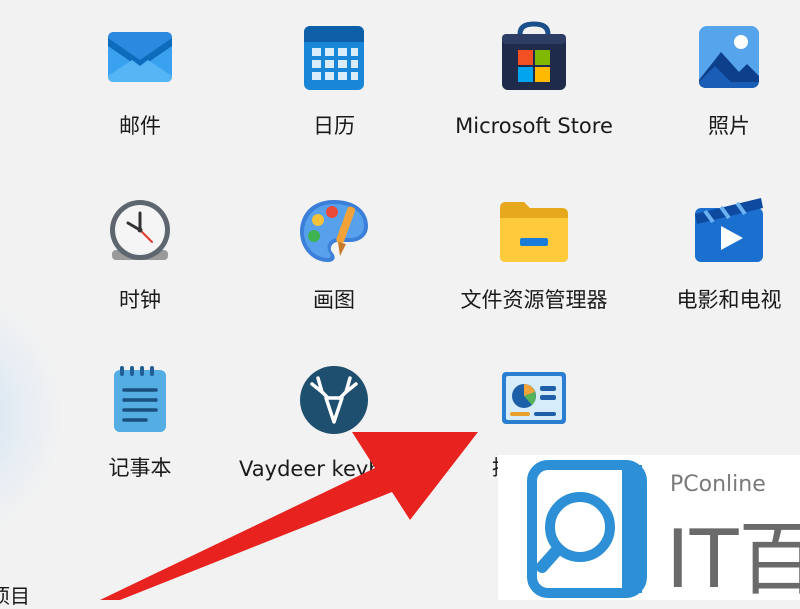 Image resolution: width=800 pixels, height=609 pixels. Describe the element at coordinates (534, 58) in the screenshot. I see `store-icon` at that location.